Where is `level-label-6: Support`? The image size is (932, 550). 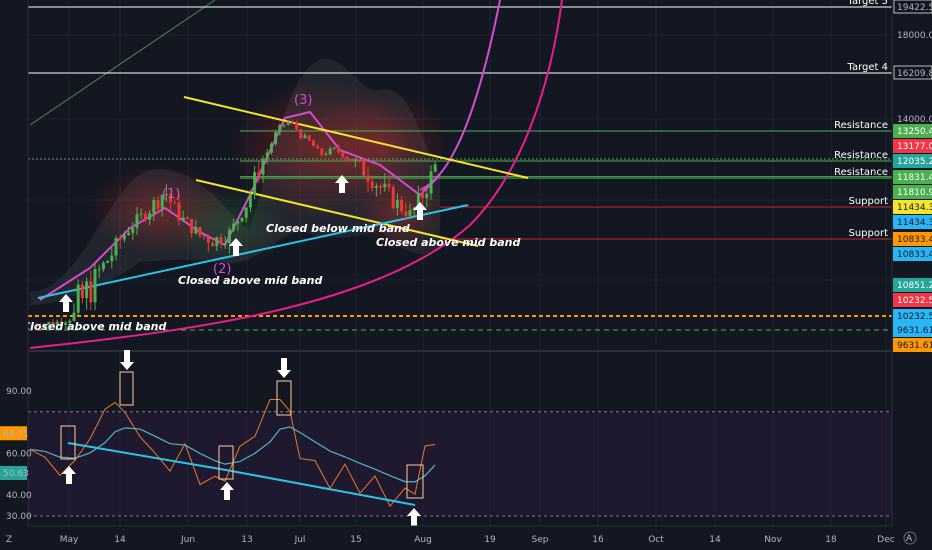 level-label-6: Support is located at coordinates (868, 201).